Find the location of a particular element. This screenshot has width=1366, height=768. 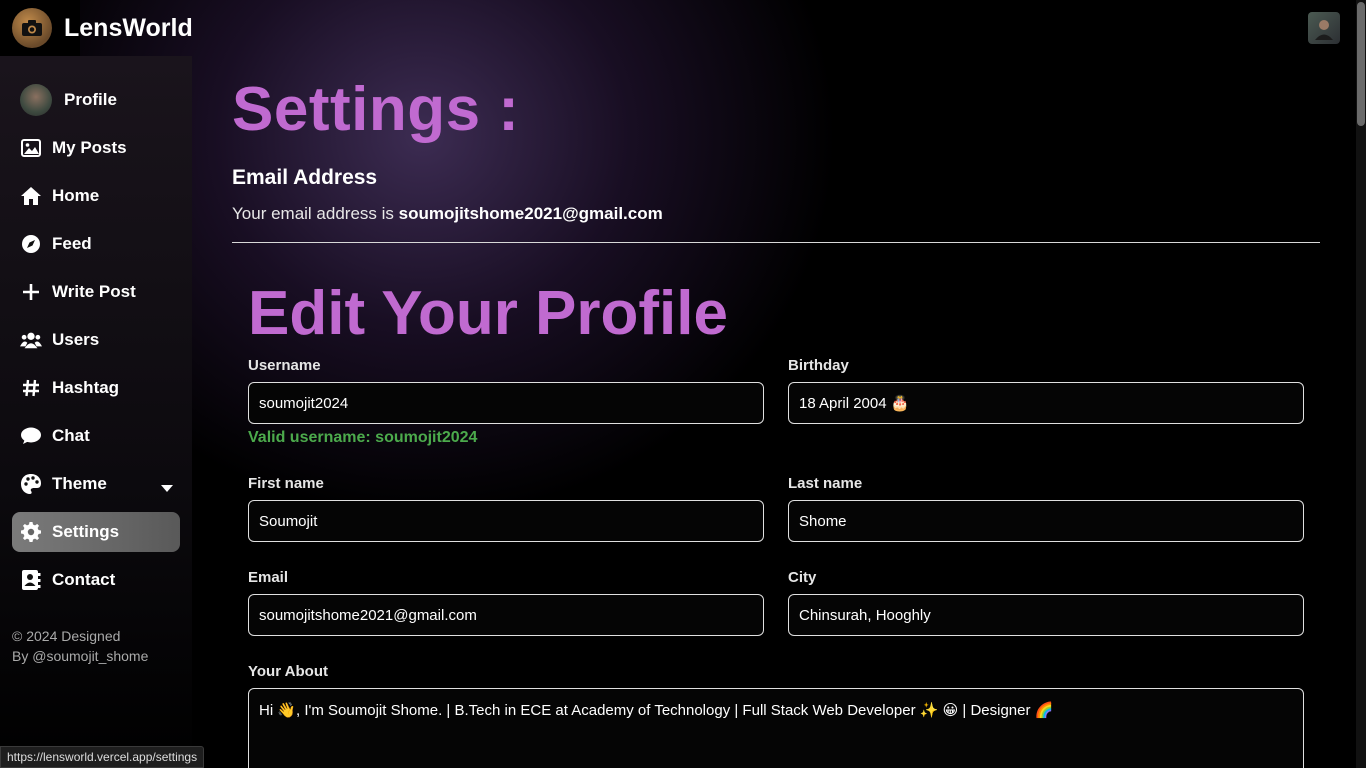

username-input: soumojit2024 is located at coordinates (506, 403).